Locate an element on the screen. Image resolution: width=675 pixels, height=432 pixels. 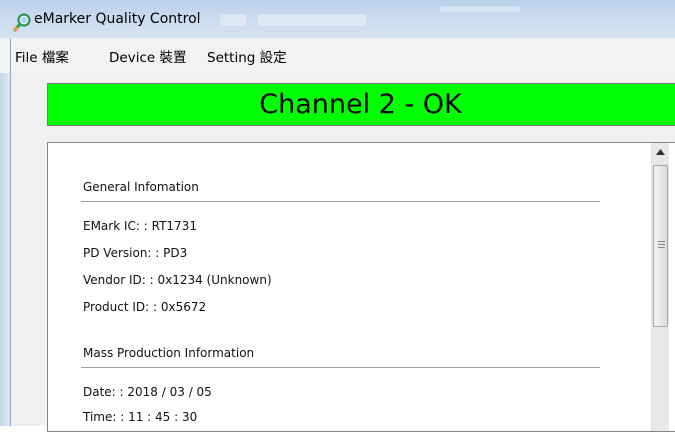
emark-ic-field: EMark IC: : RT1731 is located at coordinates (140, 226).